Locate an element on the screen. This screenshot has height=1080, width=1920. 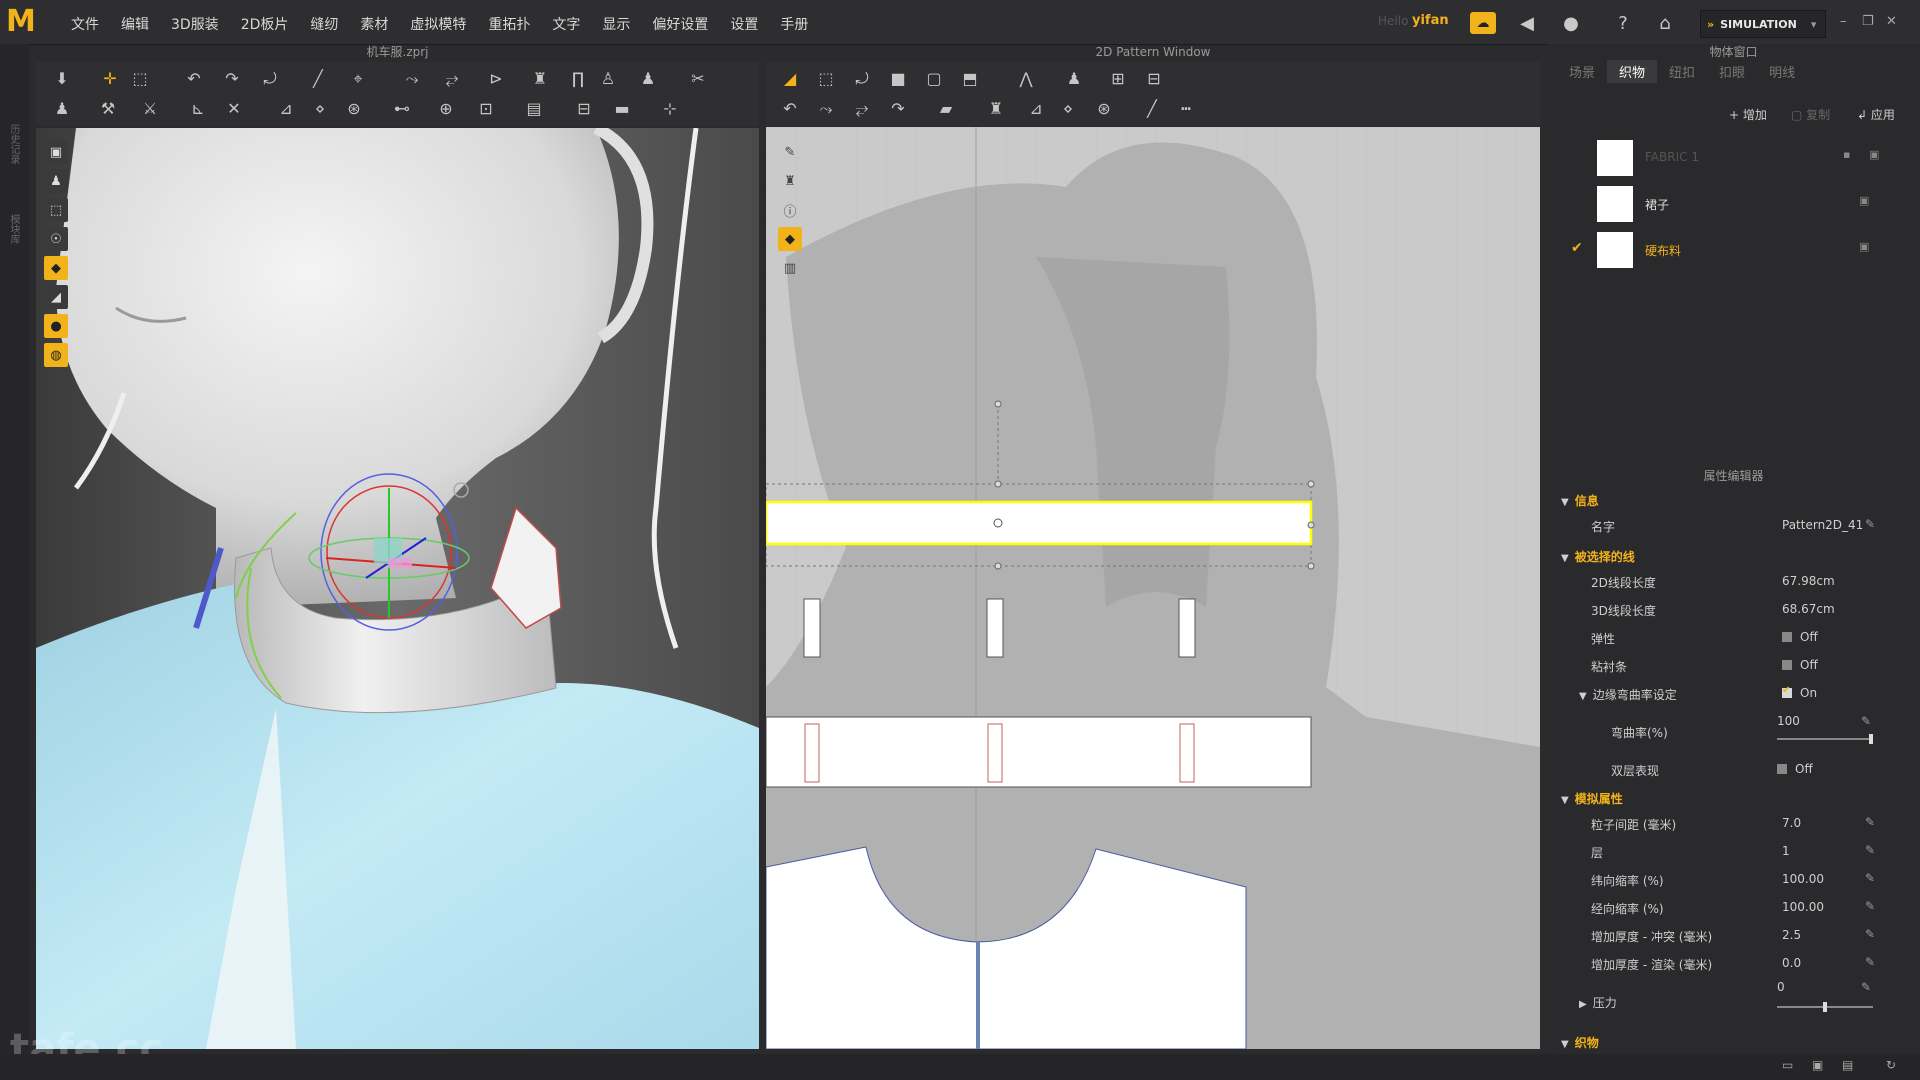
library-tab: 模块库 is located at coordinates (14, 229).